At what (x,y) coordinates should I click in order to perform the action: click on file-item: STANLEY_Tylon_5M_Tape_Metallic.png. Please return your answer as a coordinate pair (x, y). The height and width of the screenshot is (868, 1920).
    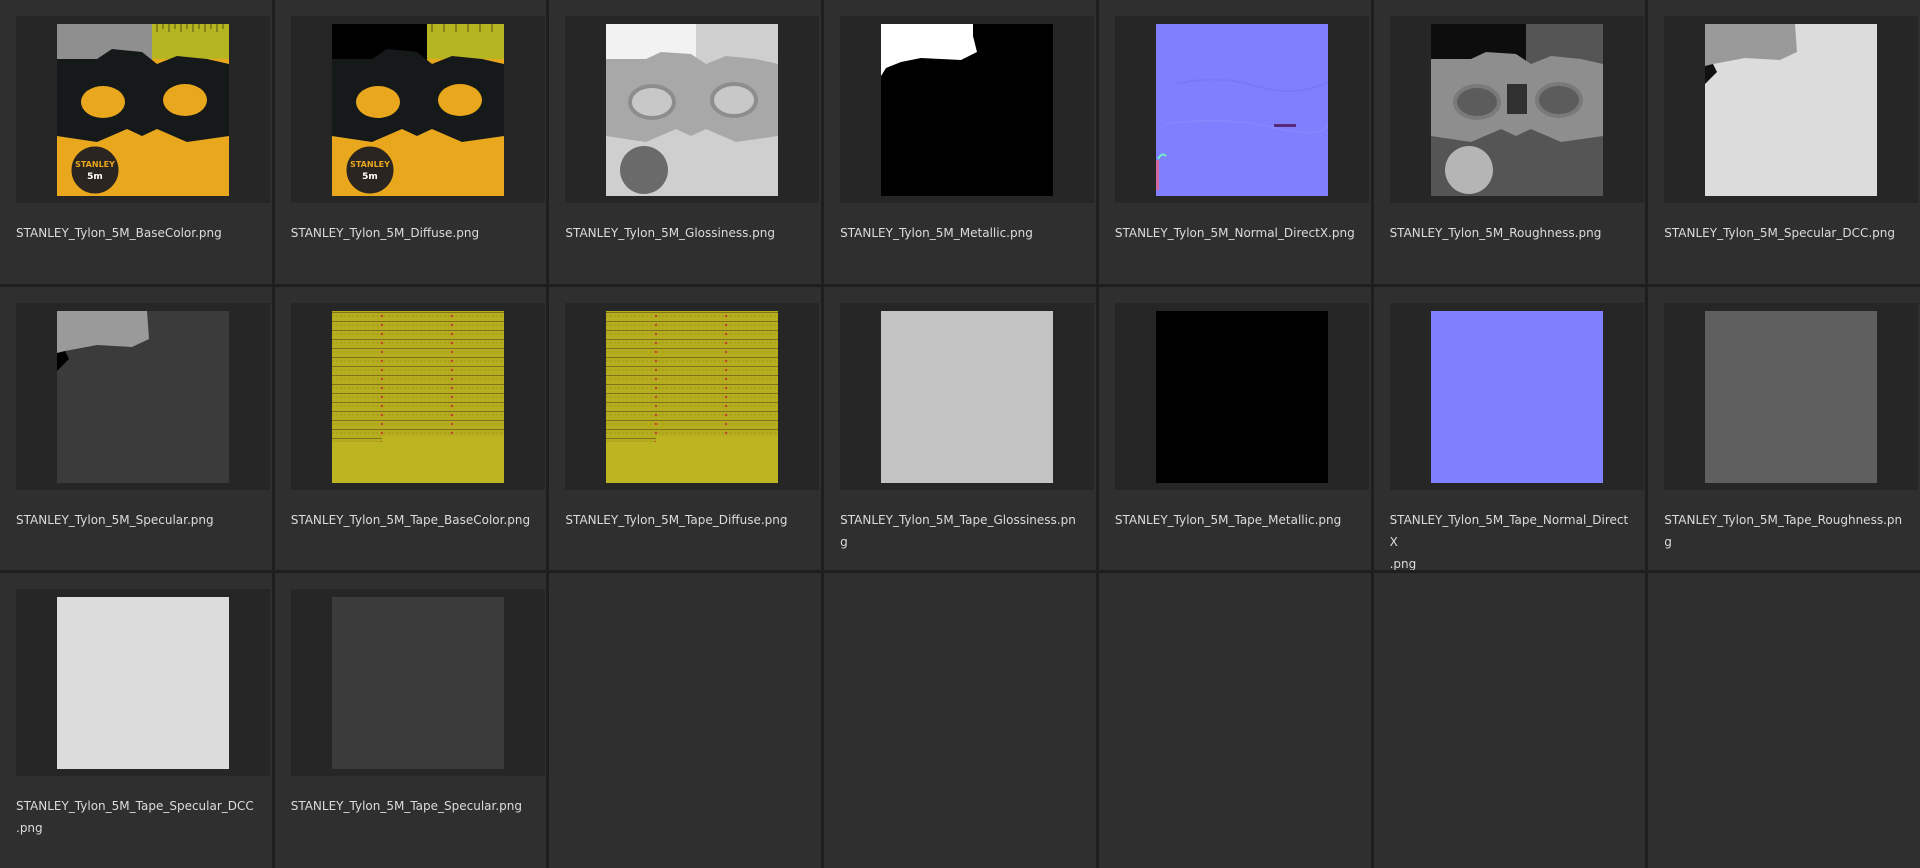
    Looking at the image, I should click on (1234, 428).